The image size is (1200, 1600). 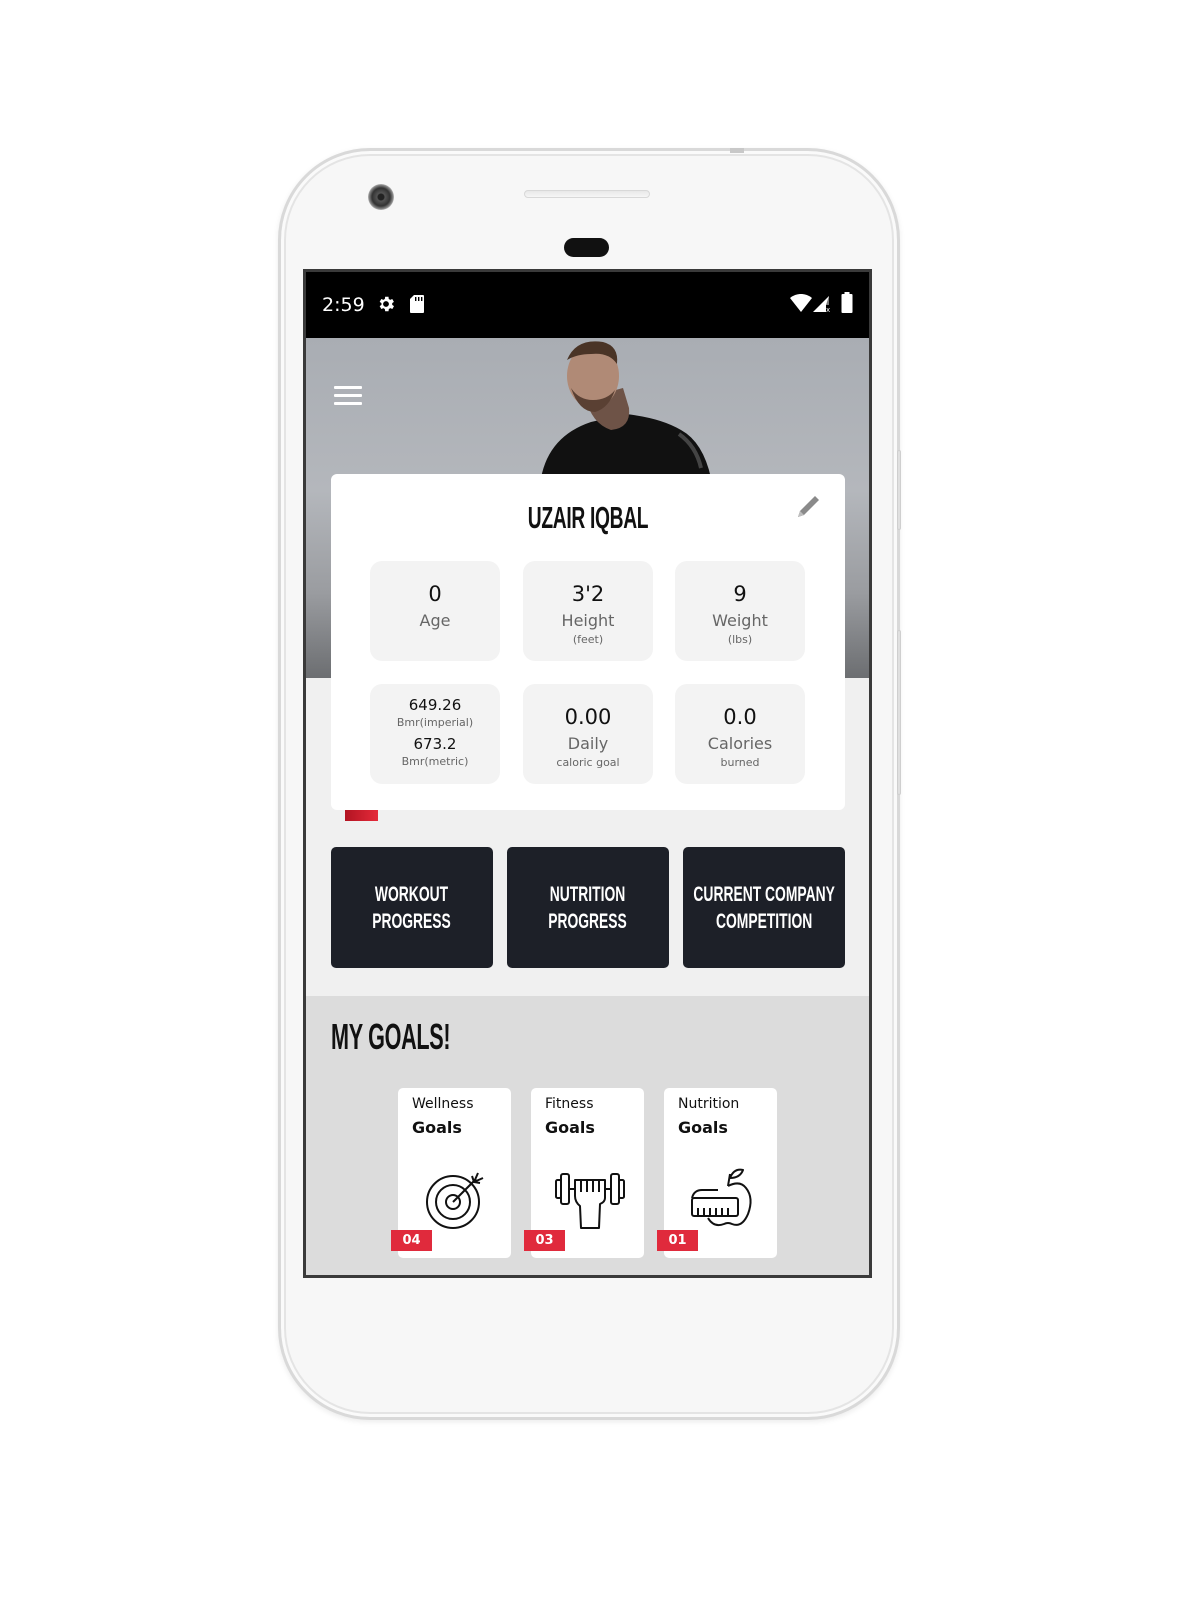 I want to click on daily-value: 0.00, so click(x=588, y=717).